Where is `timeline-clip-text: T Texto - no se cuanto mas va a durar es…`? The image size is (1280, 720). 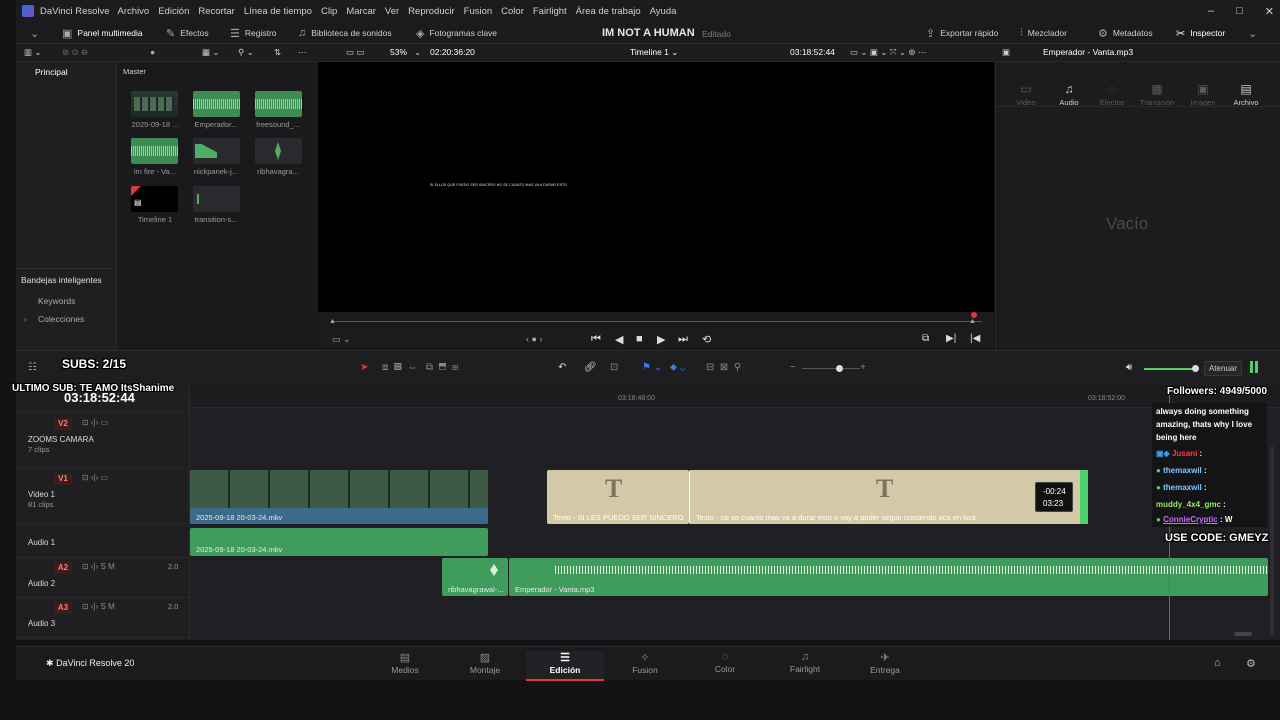 timeline-clip-text: T Texto - no se cuanto mas va a durar es… is located at coordinates (886, 497).